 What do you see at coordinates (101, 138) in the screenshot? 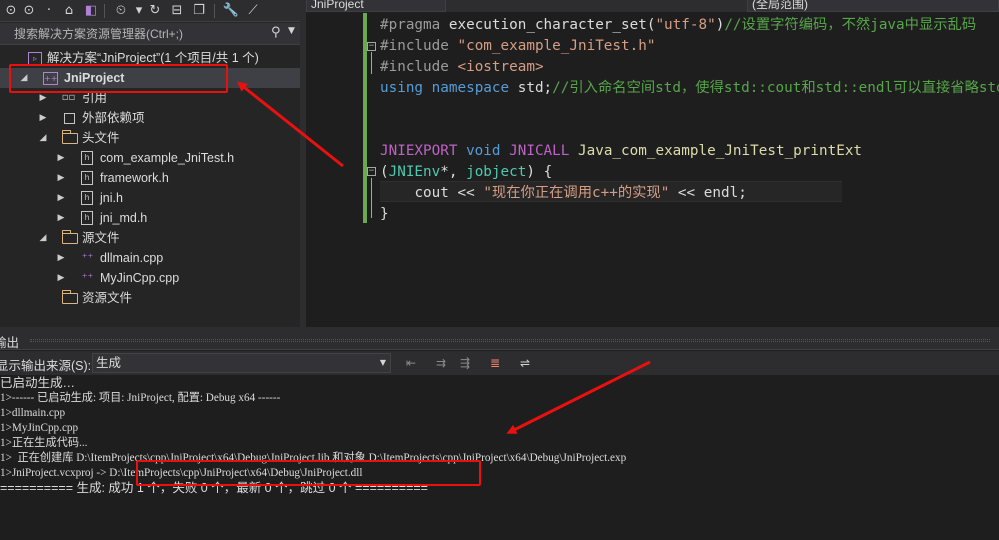
I see `tree-item-label: 头文件` at bounding box center [101, 138].